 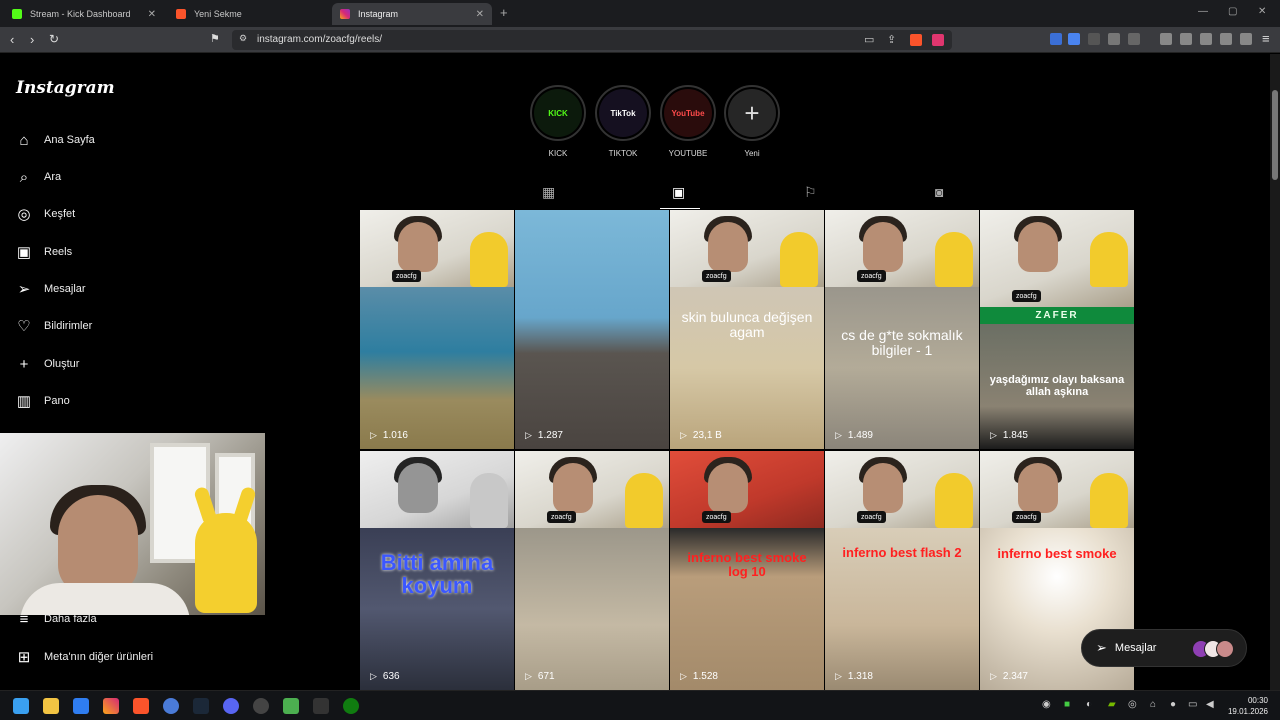 I want to click on tab-new-tab: Yeni Sekme, so click(x=248, y=14).